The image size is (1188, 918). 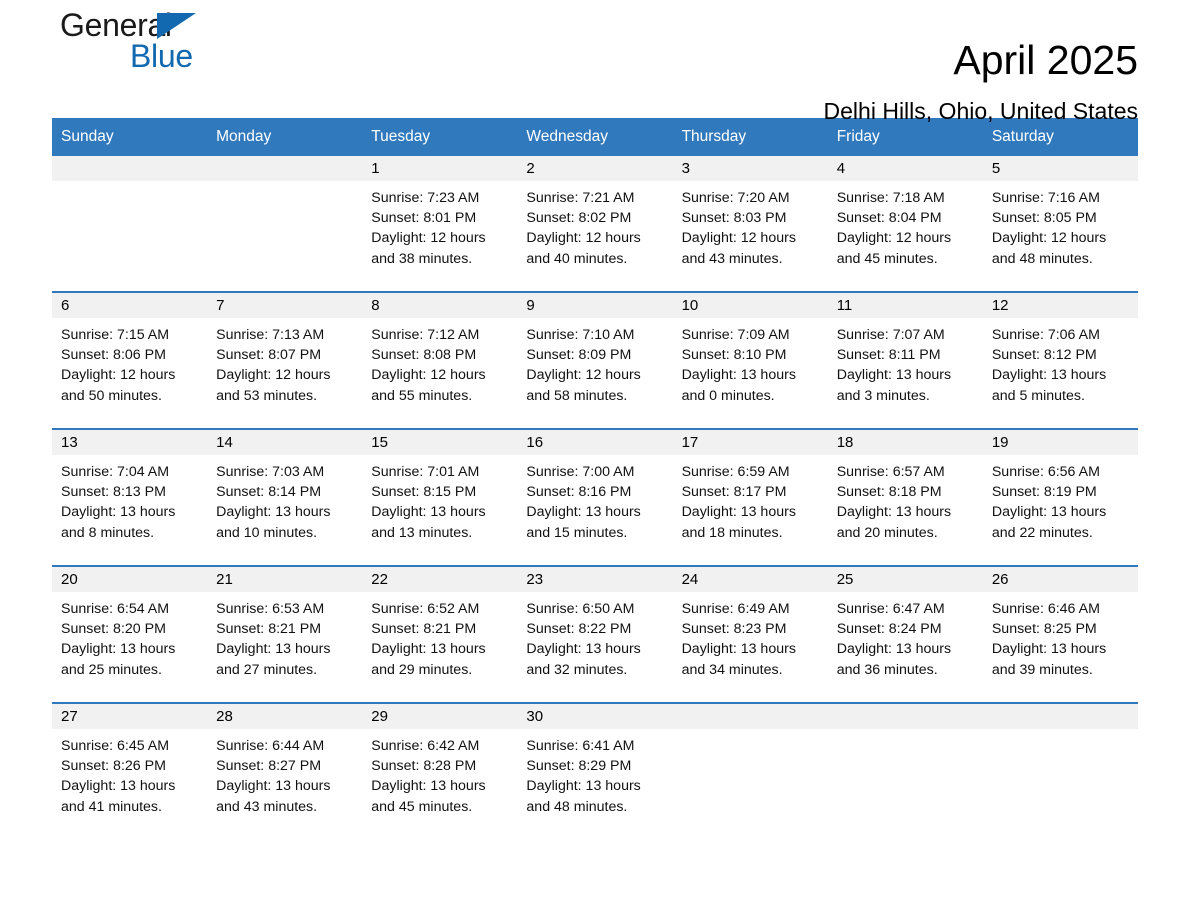 What do you see at coordinates (1060, 305) in the screenshot?
I see `day-number: 12` at bounding box center [1060, 305].